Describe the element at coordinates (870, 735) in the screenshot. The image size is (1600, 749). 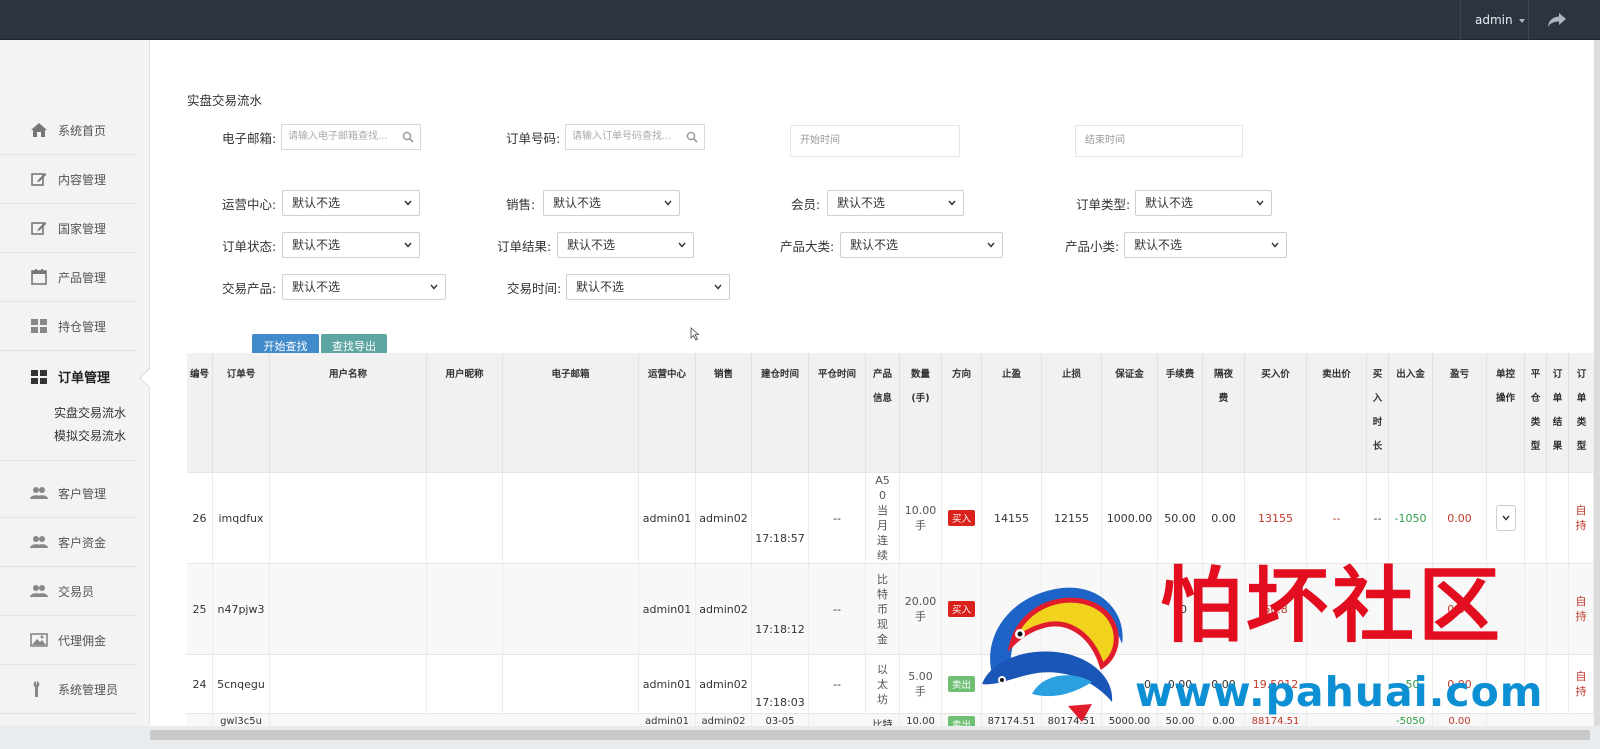
I see `scrollbar-thumb` at that location.